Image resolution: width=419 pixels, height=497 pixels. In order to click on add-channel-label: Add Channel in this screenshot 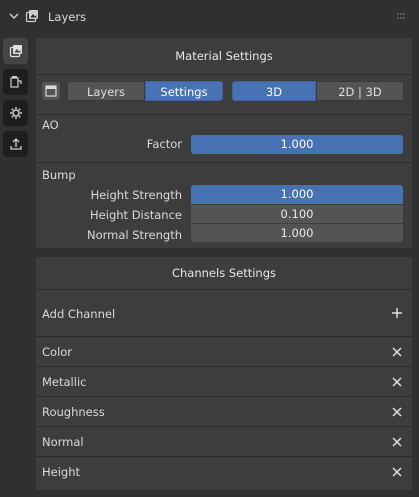, I will do `click(79, 314)`.